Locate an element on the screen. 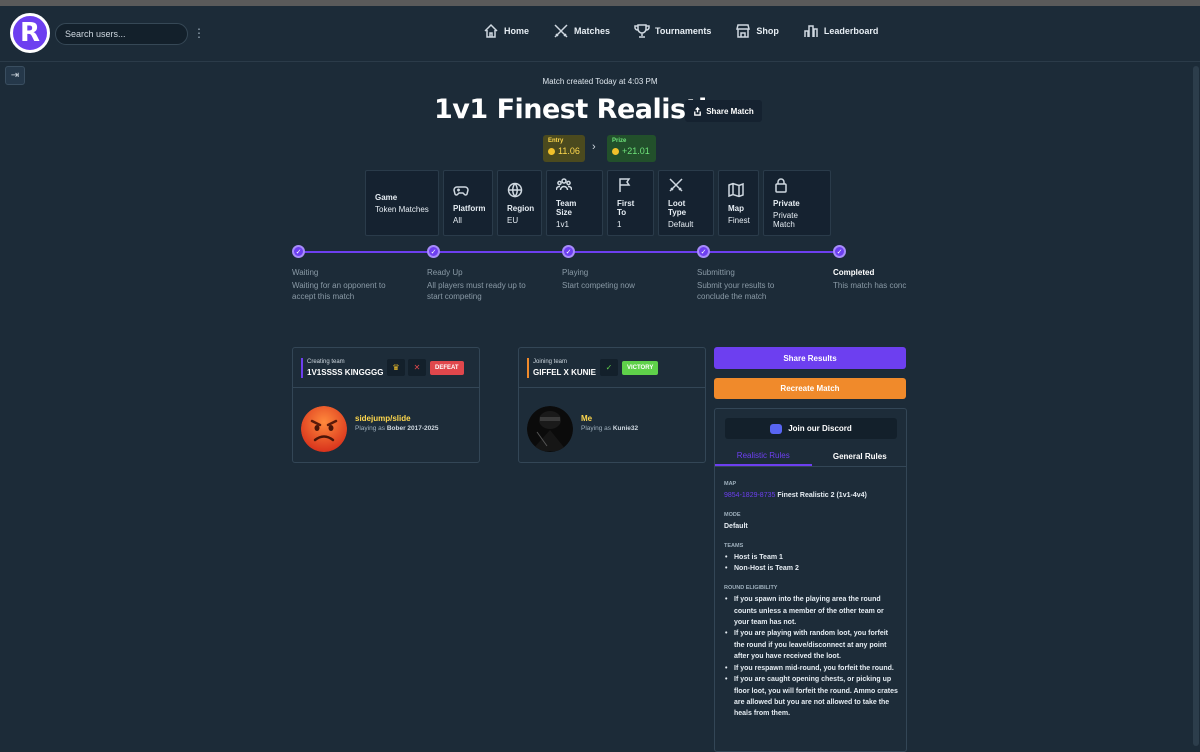  tab-general-rules: General Rules is located at coordinates (859, 456).